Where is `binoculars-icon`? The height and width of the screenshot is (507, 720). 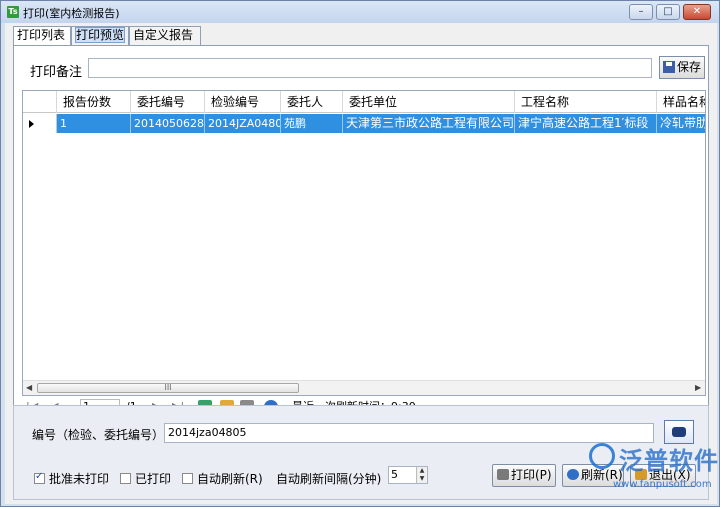
binoculars-icon is located at coordinates (679, 432).